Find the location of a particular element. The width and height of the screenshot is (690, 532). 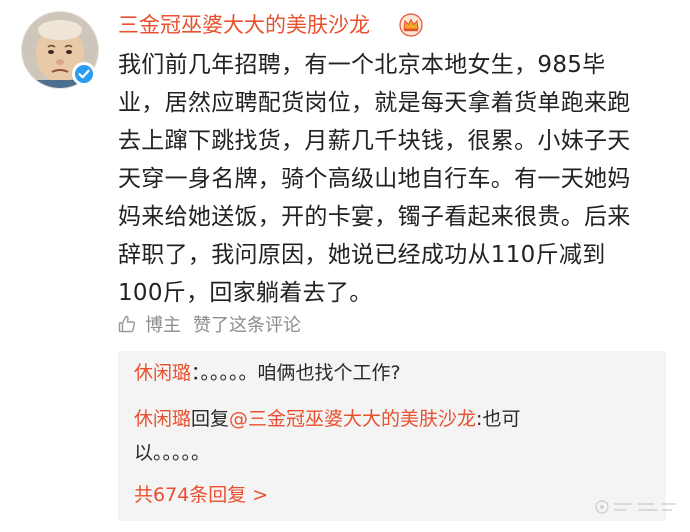

post-line: 100斤，回家躺着去了。 is located at coordinates (245, 293).